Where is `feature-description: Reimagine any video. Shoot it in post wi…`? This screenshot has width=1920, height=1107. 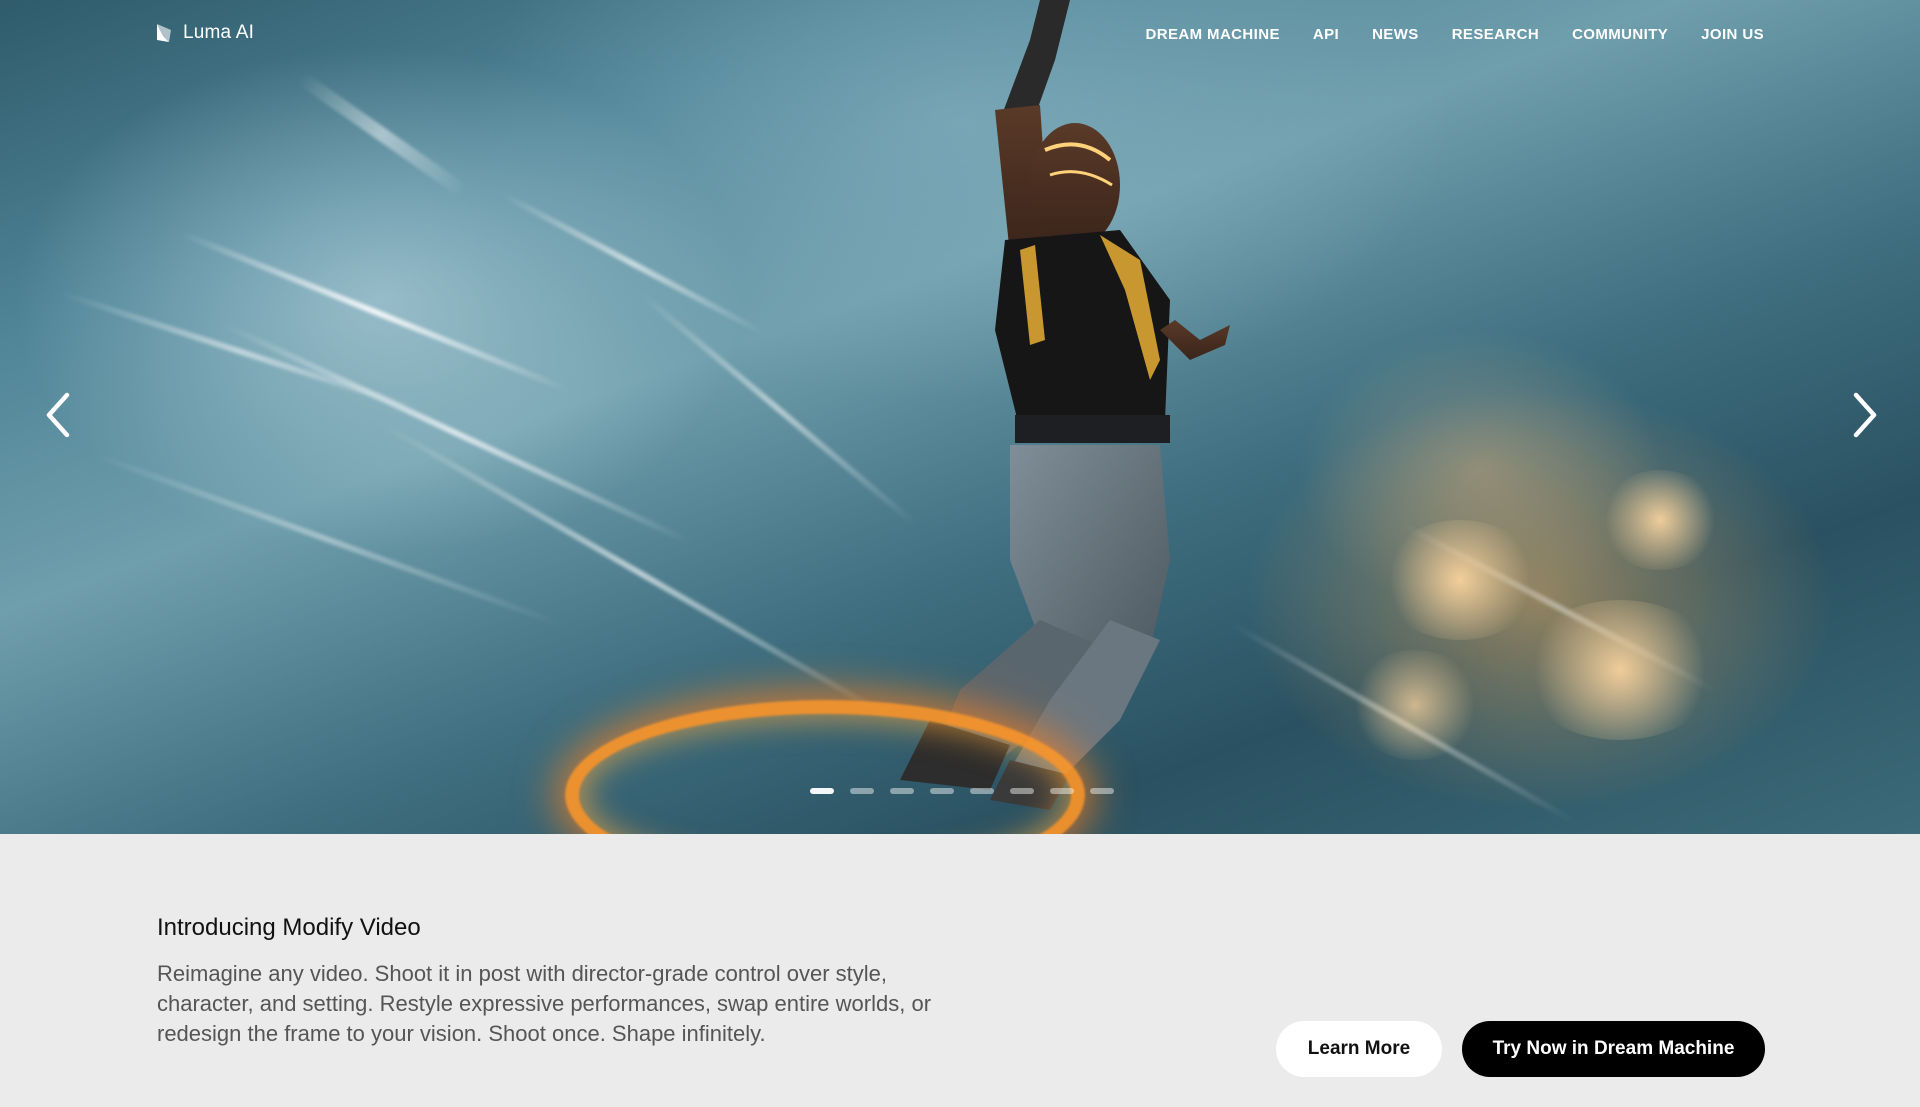
feature-description: Reimagine any video. Shoot it in post wi… is located at coordinates (544, 1003).